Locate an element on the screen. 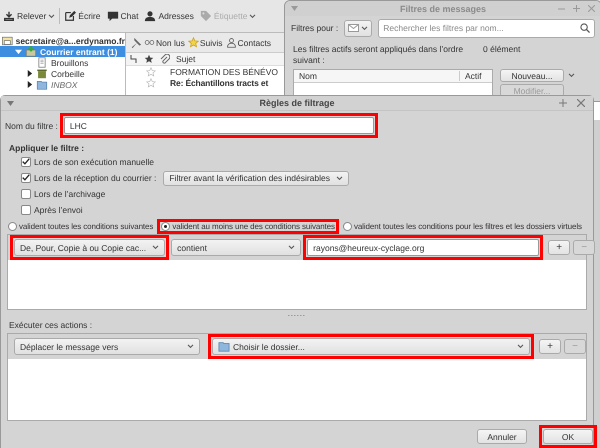 The height and width of the screenshot is (448, 600). glasses-icon is located at coordinates (149, 42).